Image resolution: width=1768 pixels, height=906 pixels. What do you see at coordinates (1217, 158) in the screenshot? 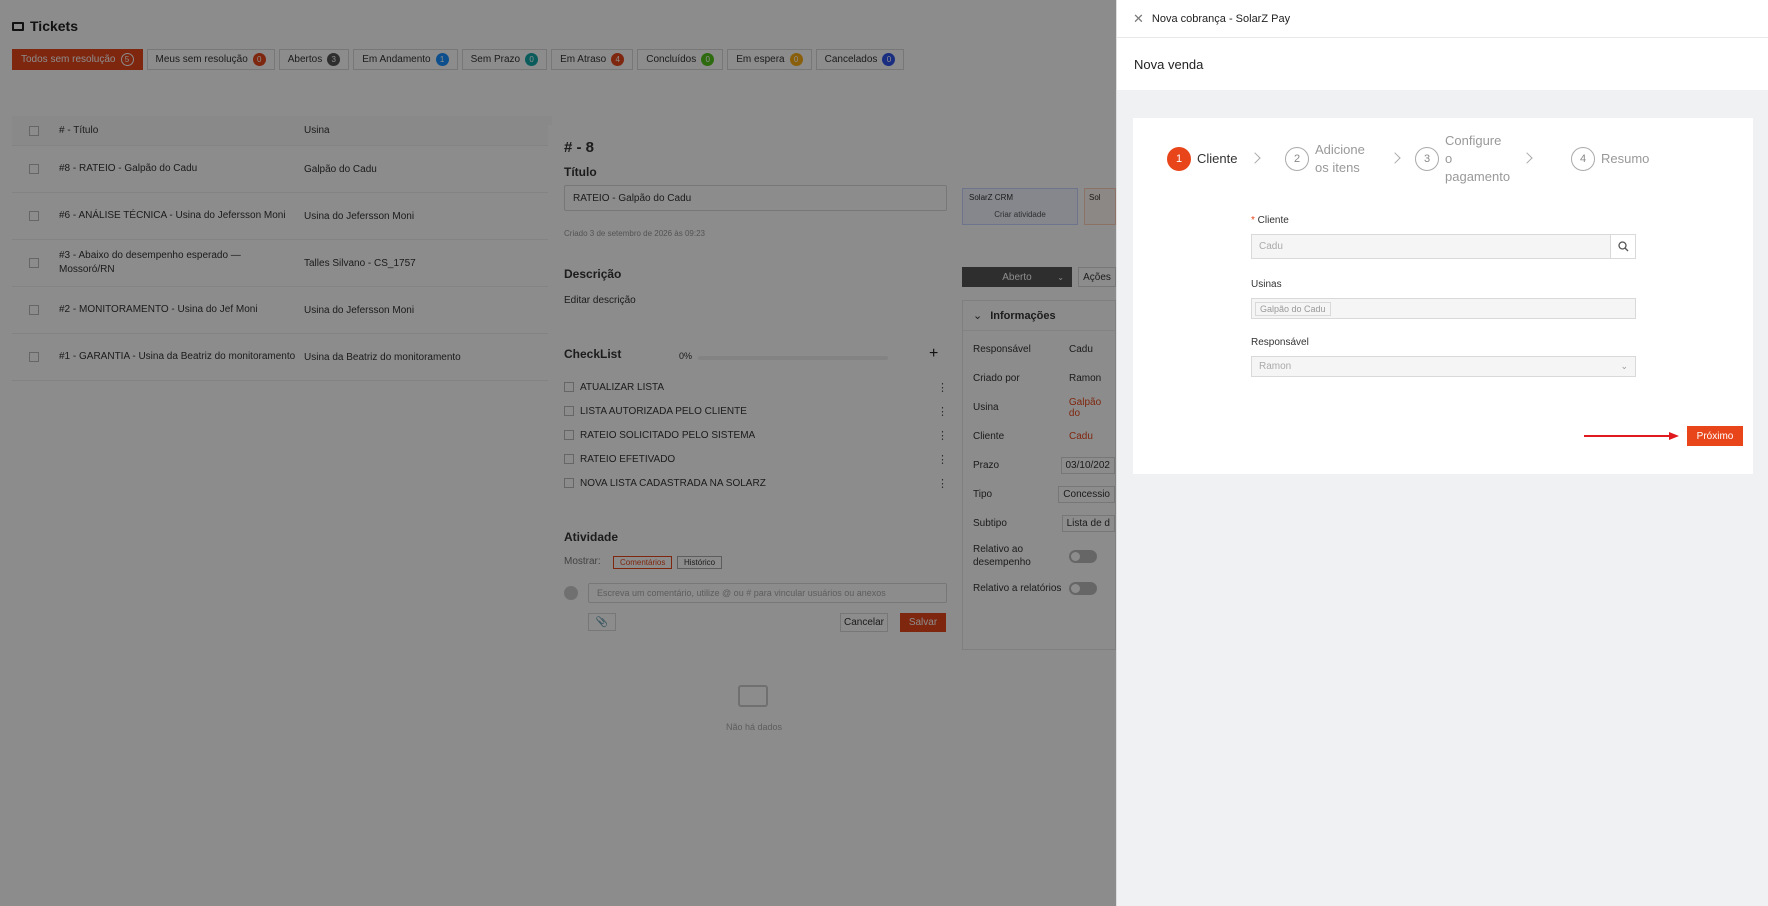
I see `step-label: Cliente` at bounding box center [1217, 158].